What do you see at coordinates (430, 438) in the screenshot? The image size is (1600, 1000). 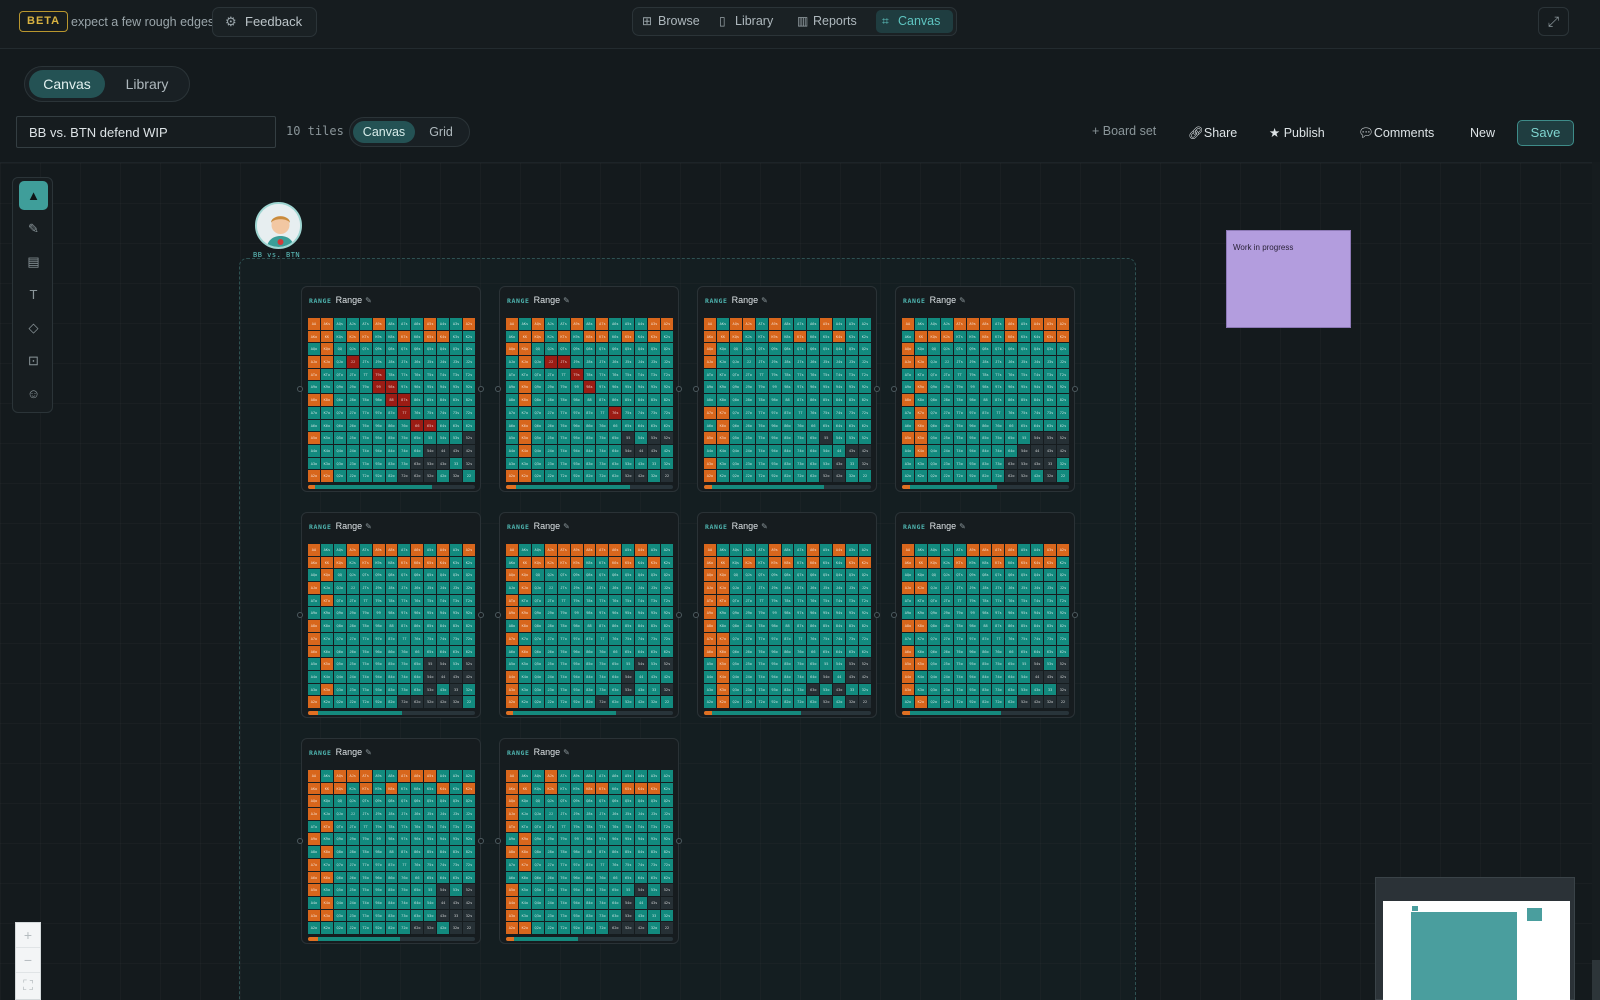 I see `hand-cell: 55` at bounding box center [430, 438].